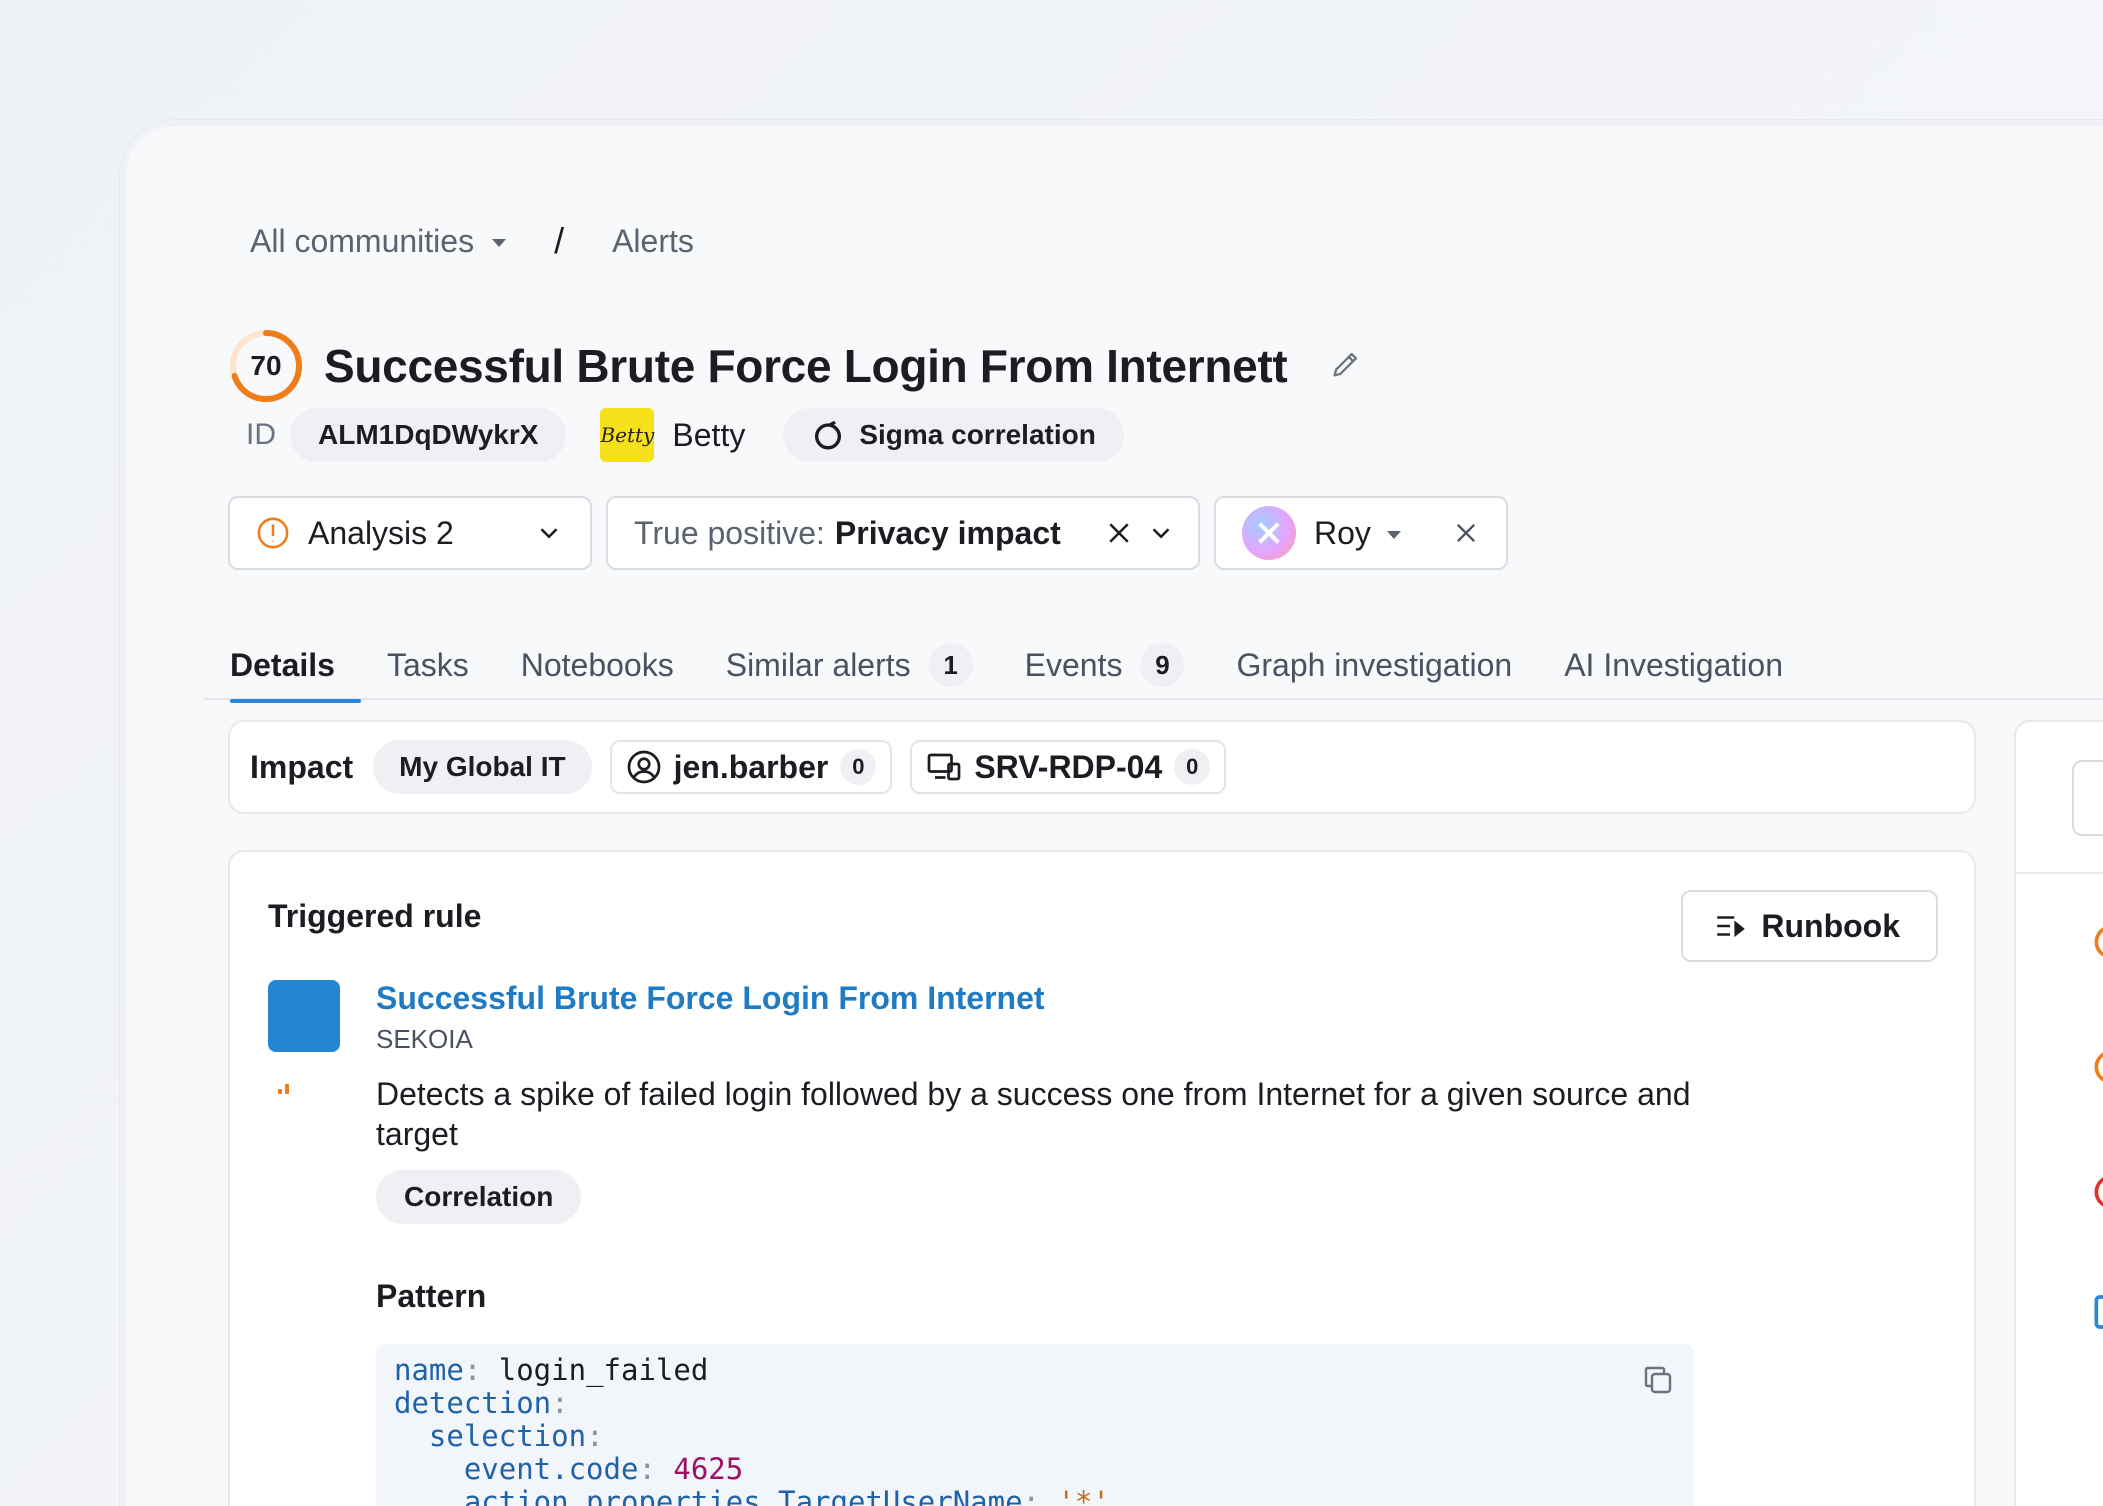 Image resolution: width=2103 pixels, height=1506 pixels. What do you see at coordinates (362, 240) in the screenshot?
I see `community-label: All communities` at bounding box center [362, 240].